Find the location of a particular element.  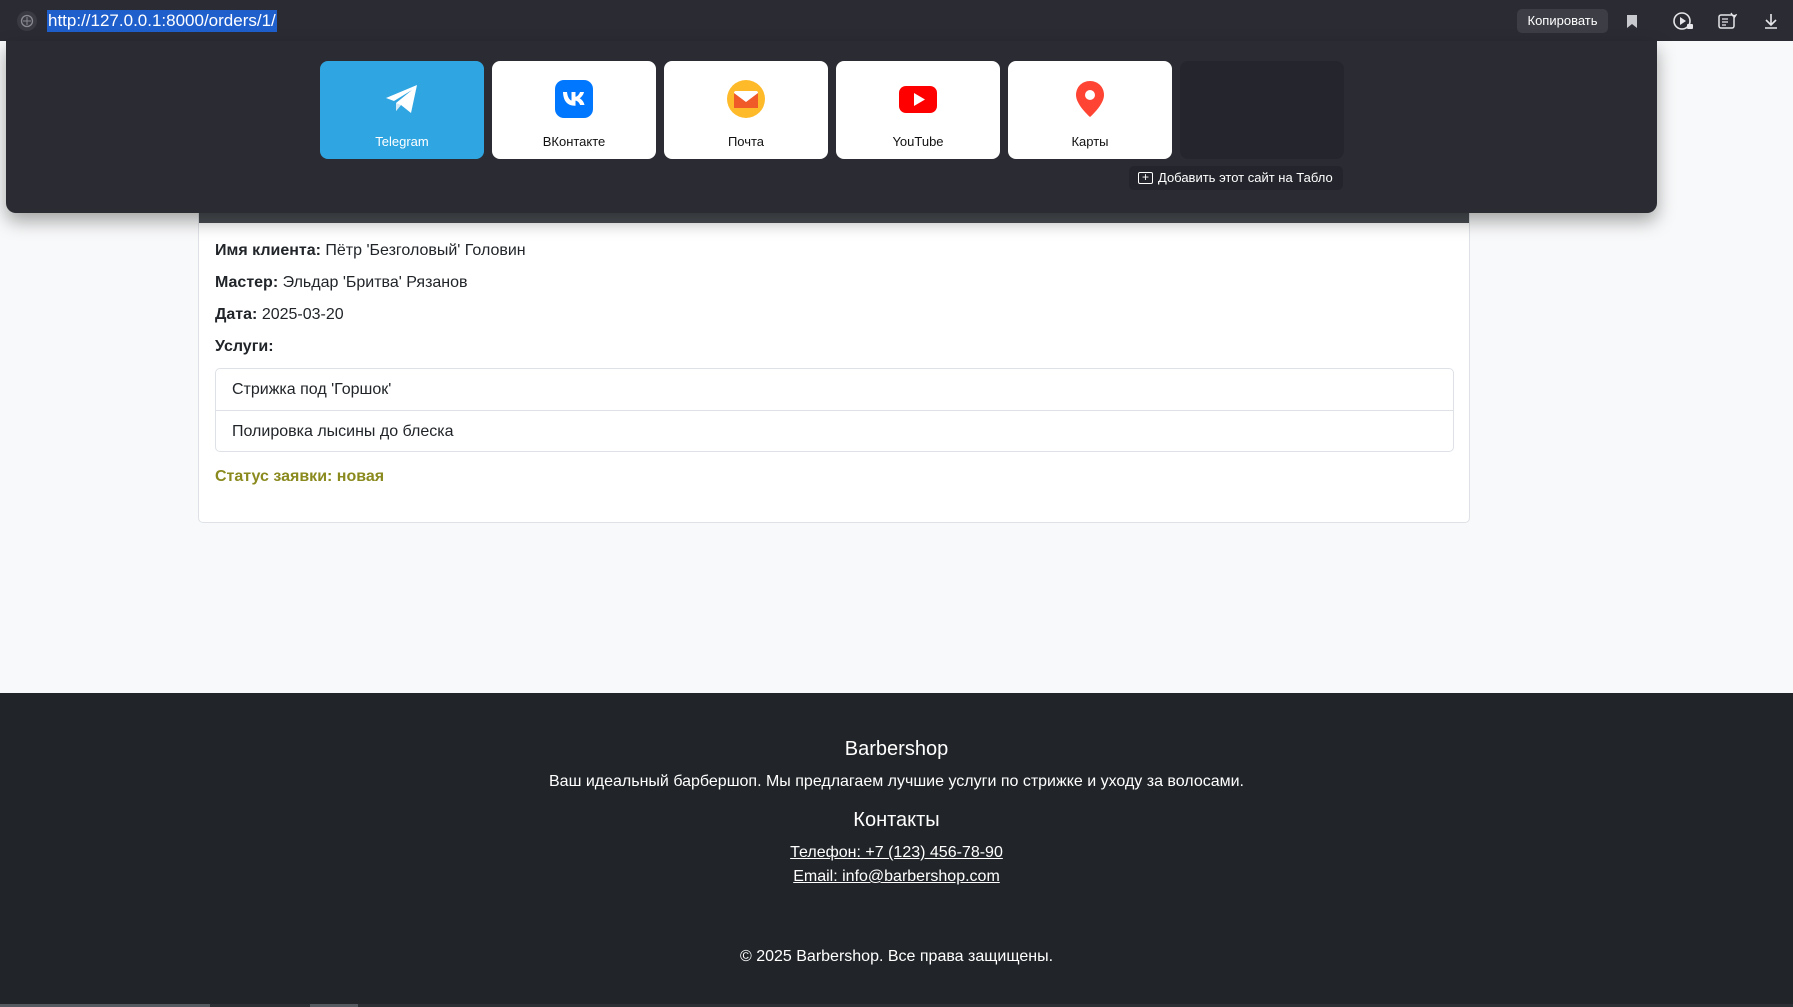

tile-label: Telegram is located at coordinates (402, 141).